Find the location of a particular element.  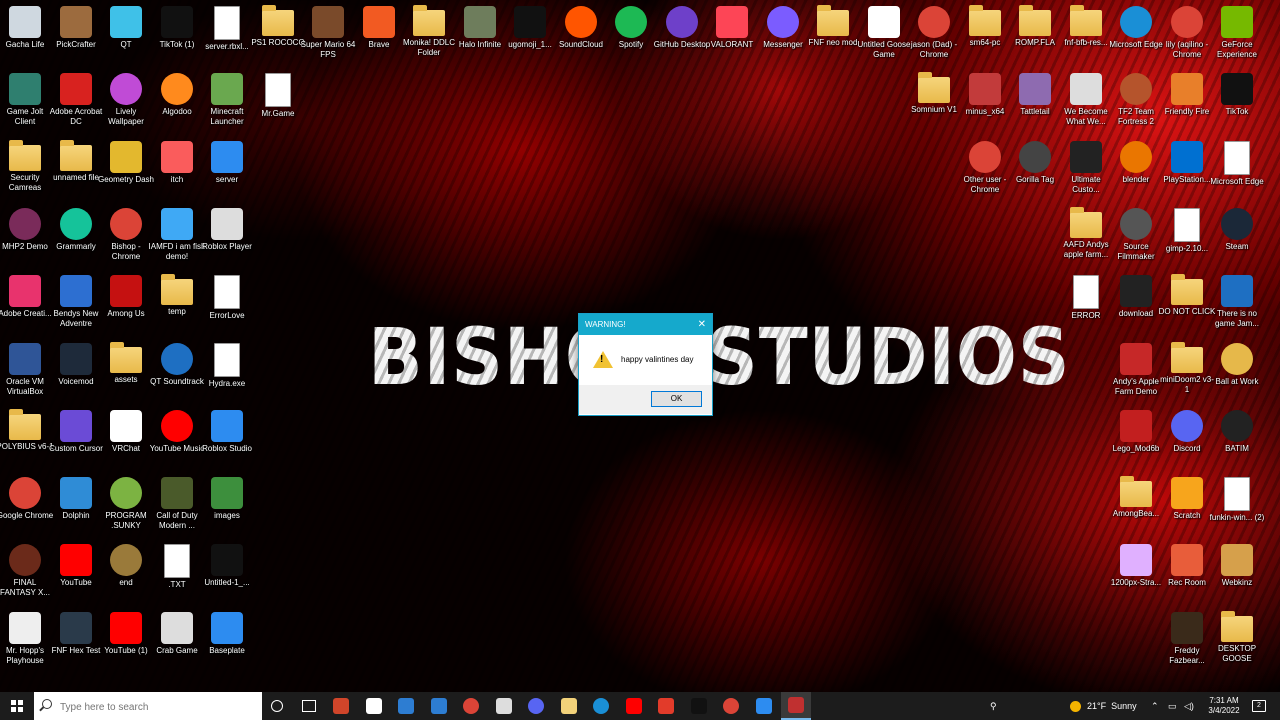

desktop-icon: Minecraft Launcher is located at coordinates (227, 102).